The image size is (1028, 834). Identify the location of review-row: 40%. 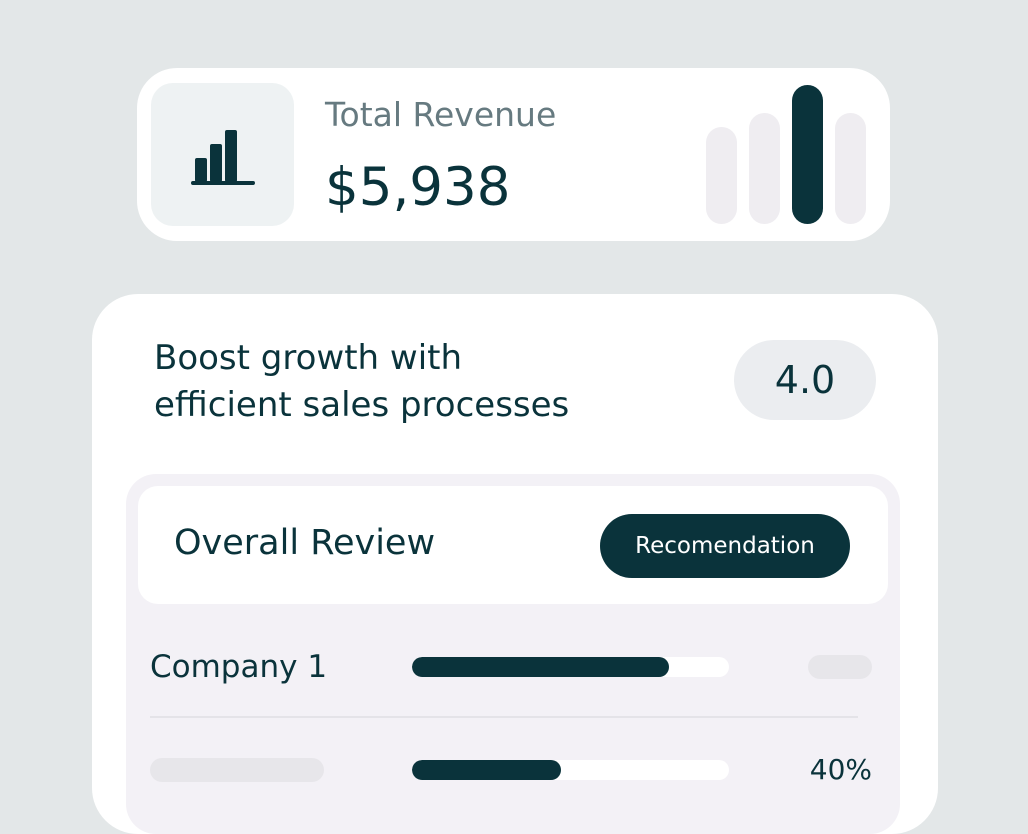
(513, 770).